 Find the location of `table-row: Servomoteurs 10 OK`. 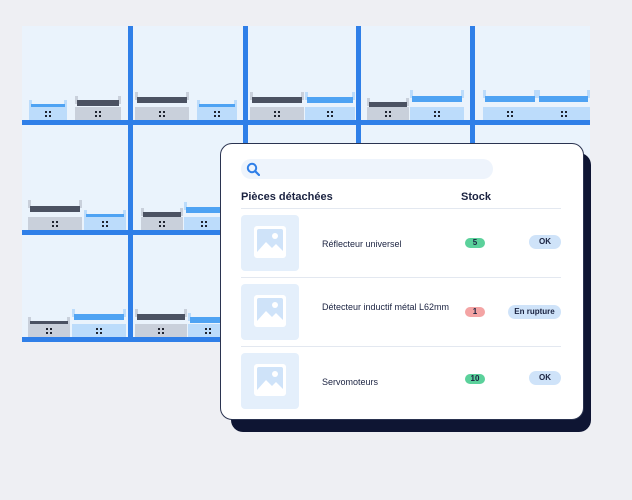

table-row: Servomoteurs 10 OK is located at coordinates (401, 382).